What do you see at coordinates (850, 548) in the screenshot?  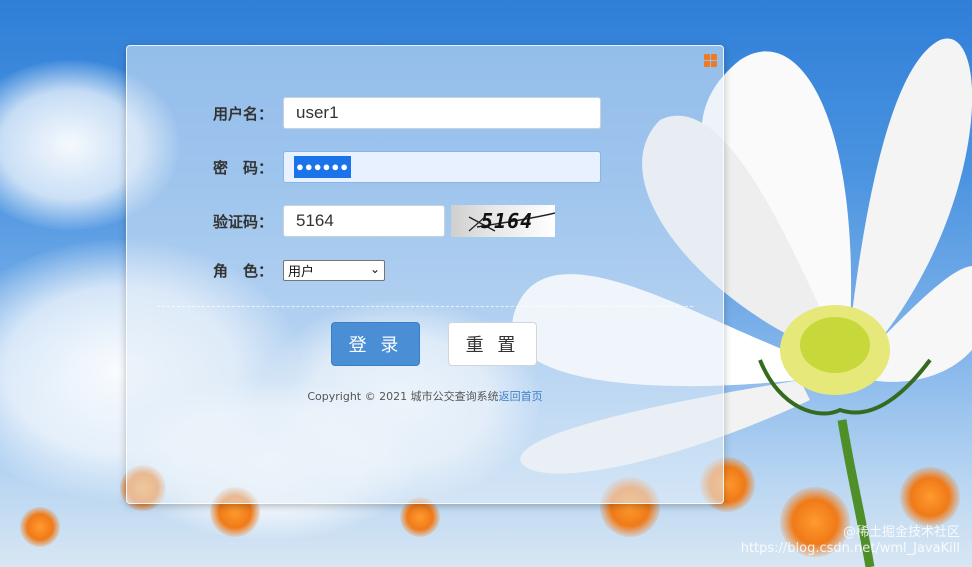 I see `watermark-line2: https://blog.csdn.net/wml_JavaKill` at bounding box center [850, 548].